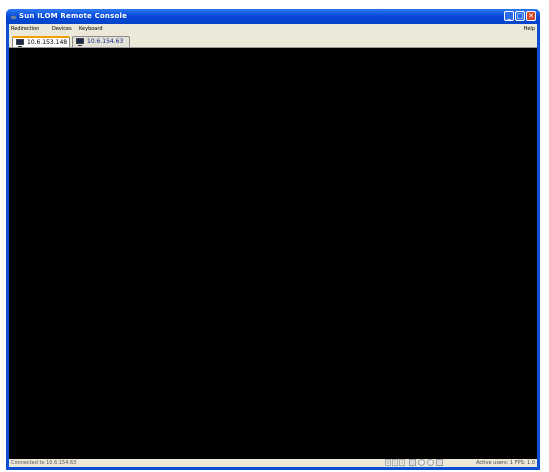  I want to click on session-tabs: 10.6.153.148 10.6.154.63, so click(273, 41).